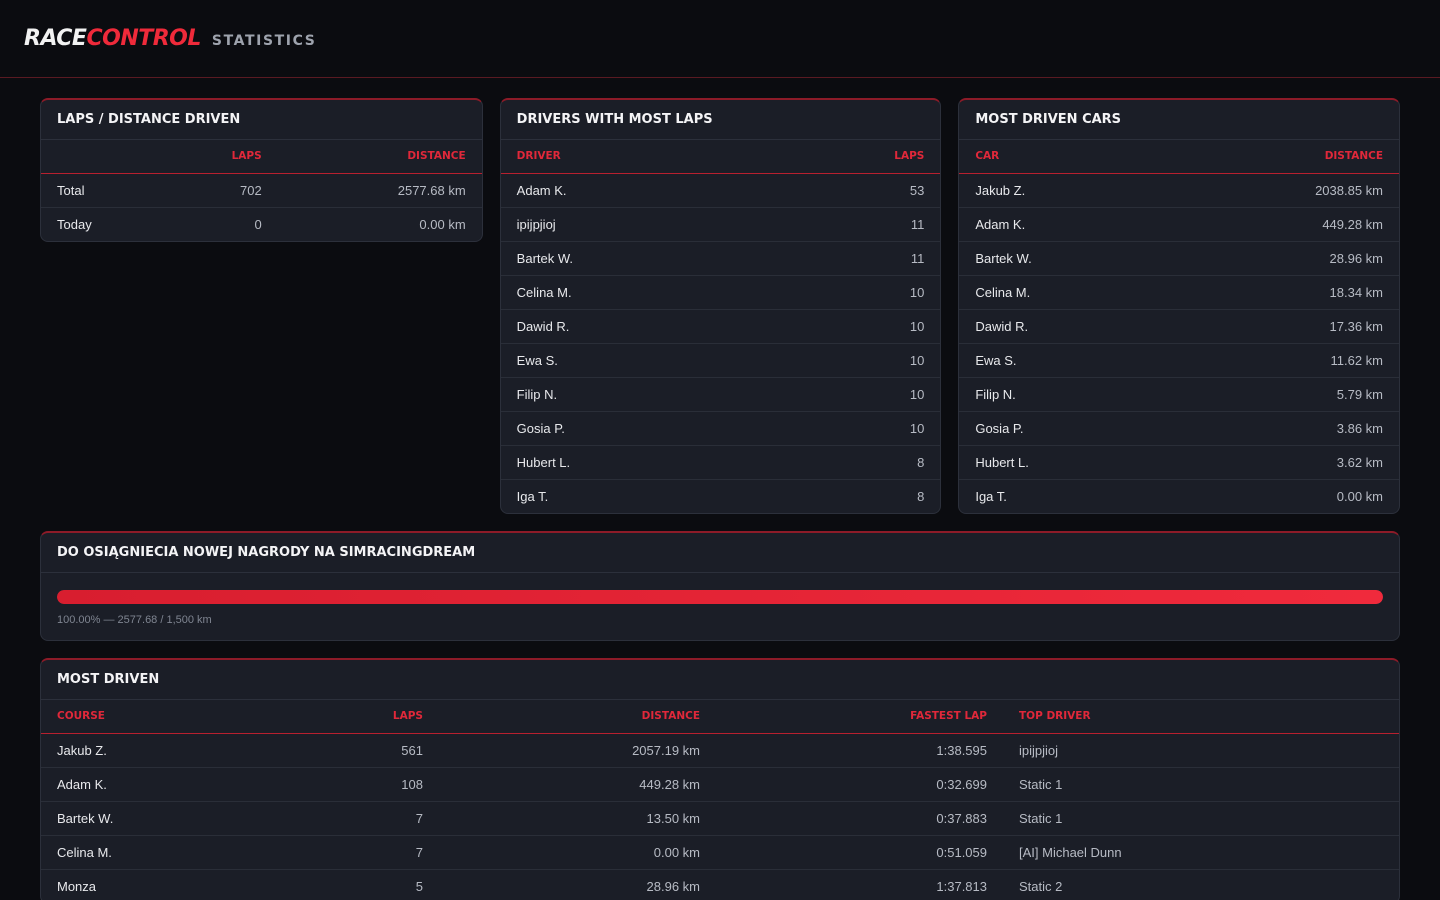  What do you see at coordinates (577, 750) in the screenshot?
I see `course-distance: 2057.19 km` at bounding box center [577, 750].